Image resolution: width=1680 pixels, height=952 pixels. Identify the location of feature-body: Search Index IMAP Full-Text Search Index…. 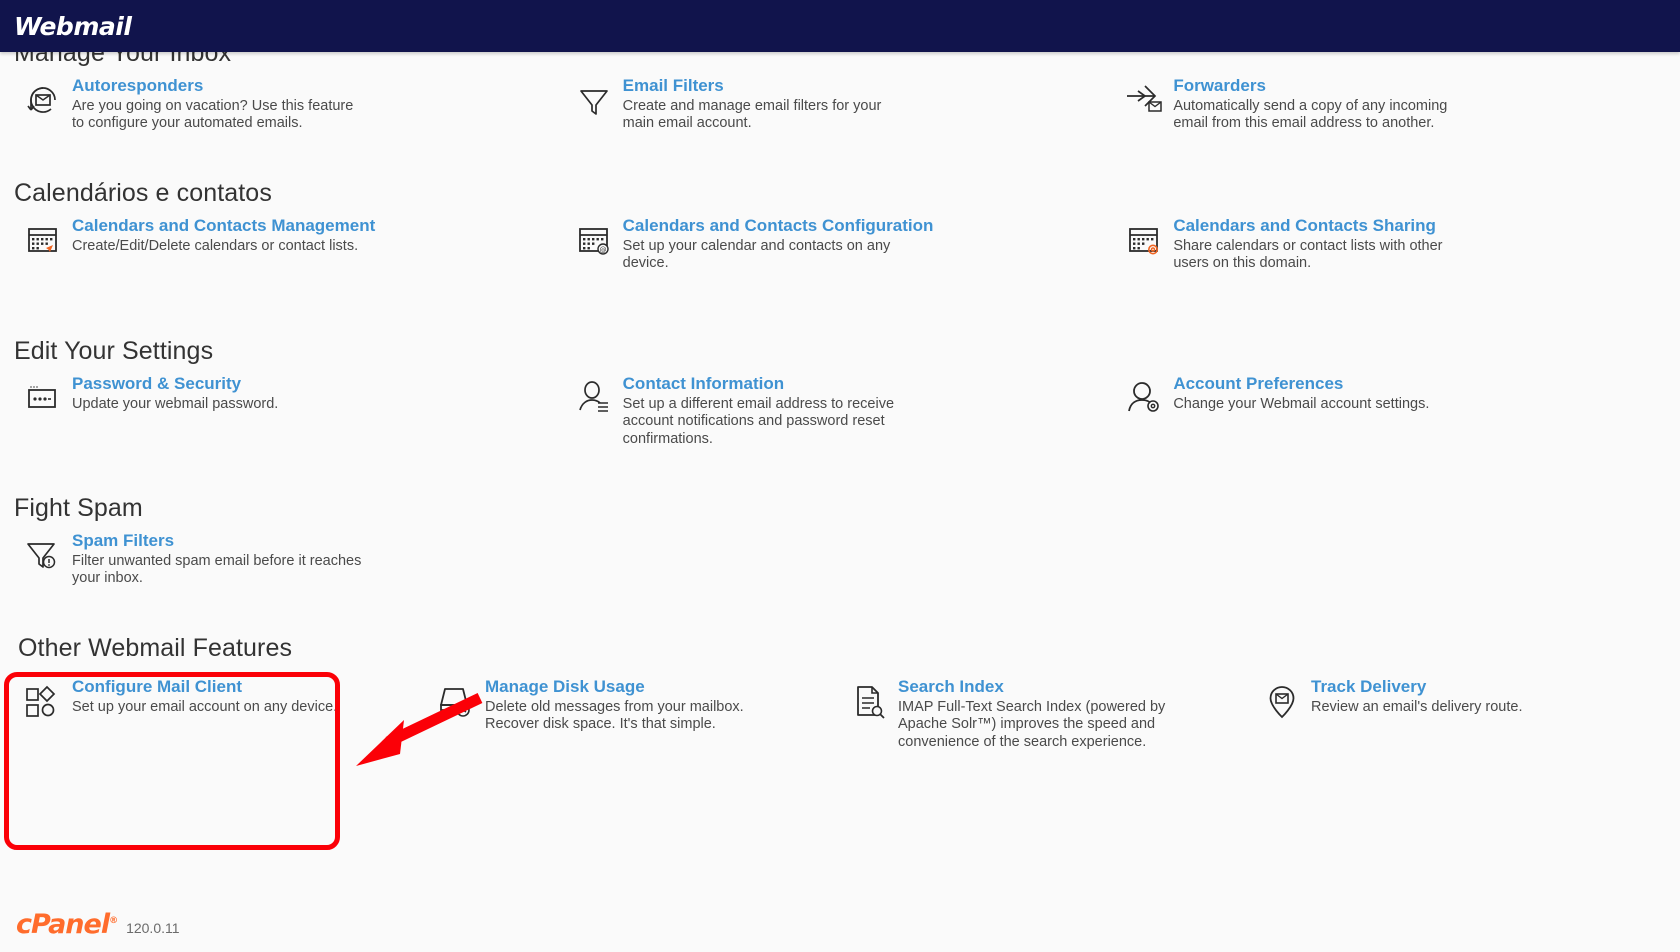
(1062, 714).